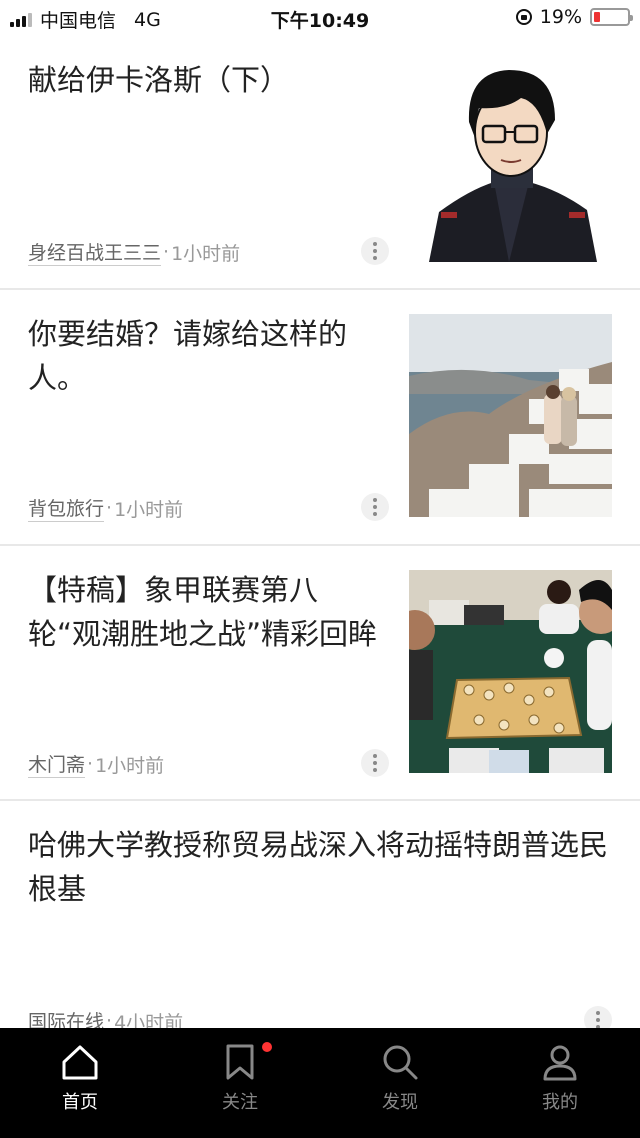  Describe the element at coordinates (240, 1102) in the screenshot. I see `tab-label: 关注` at that location.